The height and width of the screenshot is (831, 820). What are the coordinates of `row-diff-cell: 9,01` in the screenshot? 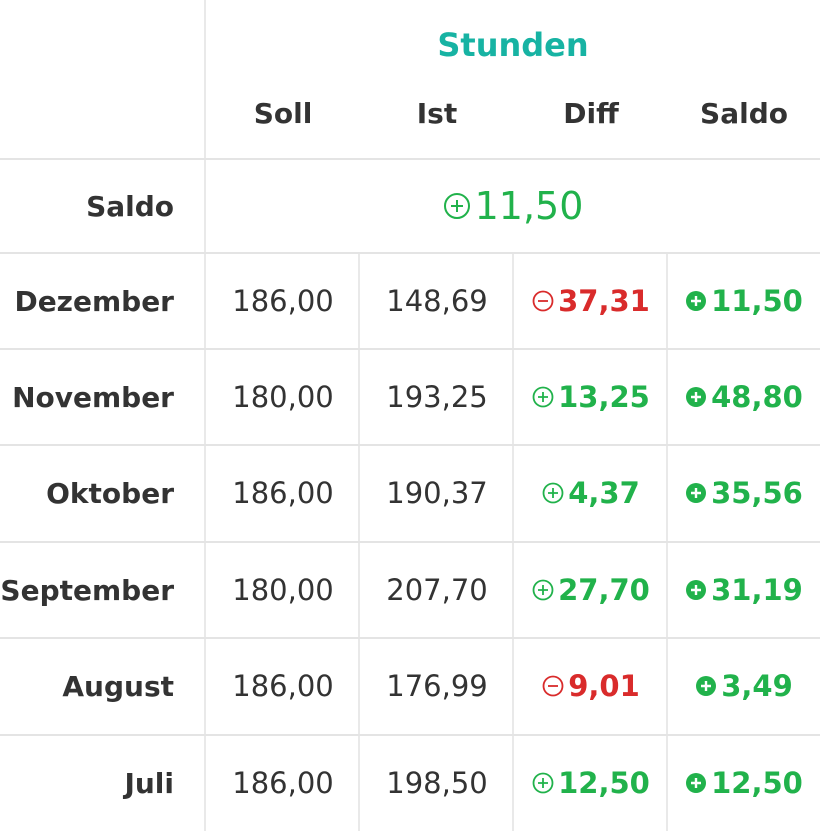 It's located at (591, 686).